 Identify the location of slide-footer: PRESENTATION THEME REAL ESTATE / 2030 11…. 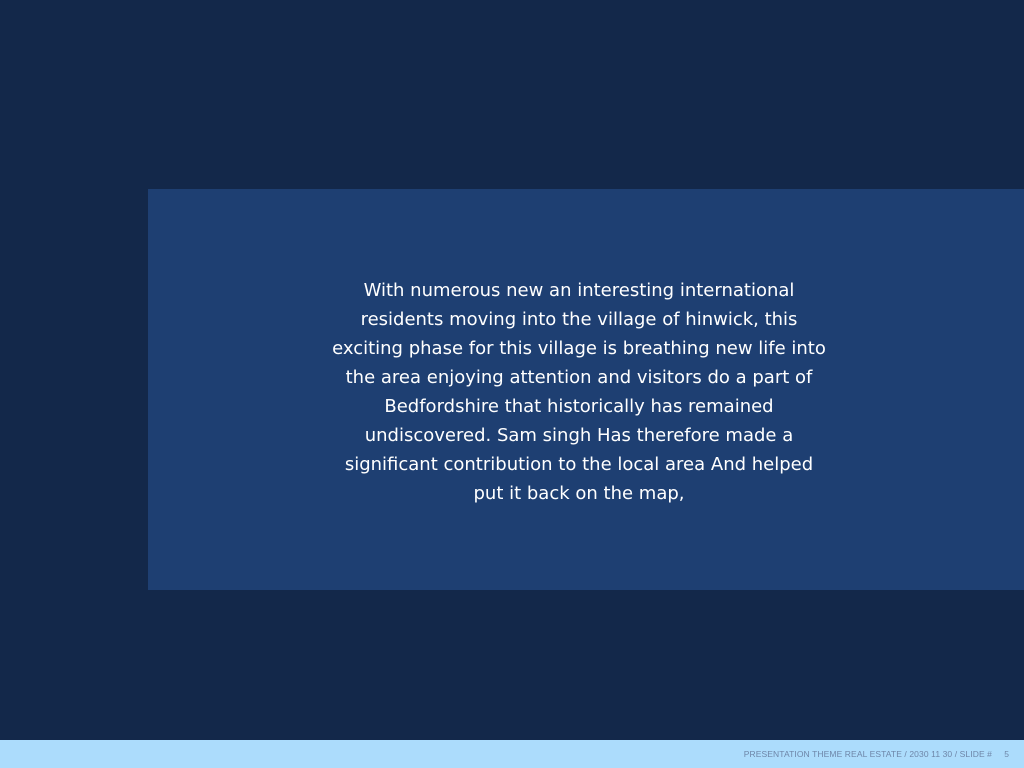
(512, 754).